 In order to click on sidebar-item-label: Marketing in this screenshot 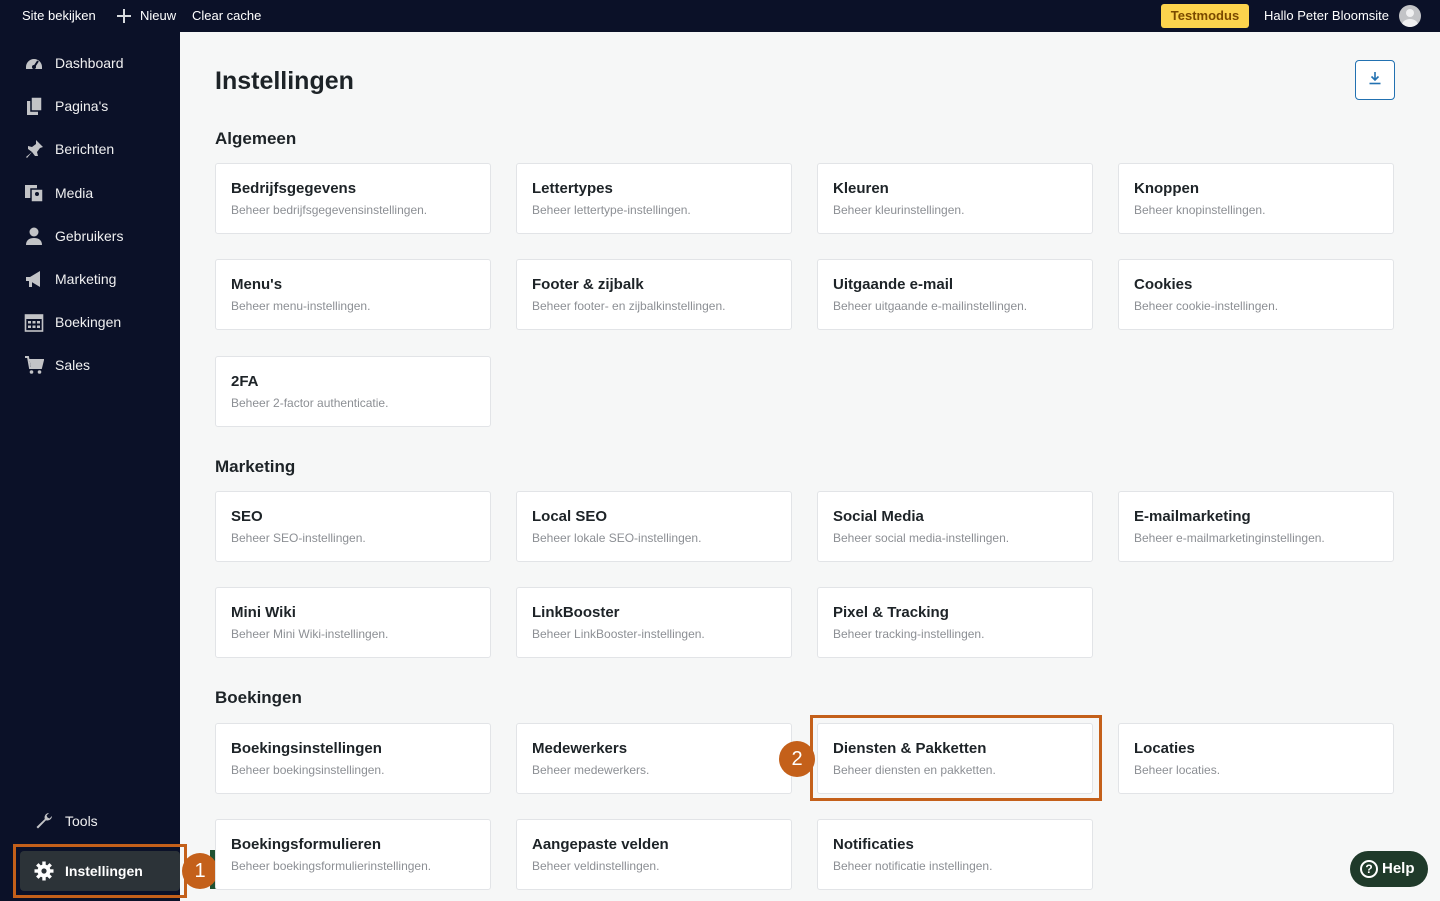, I will do `click(86, 279)`.